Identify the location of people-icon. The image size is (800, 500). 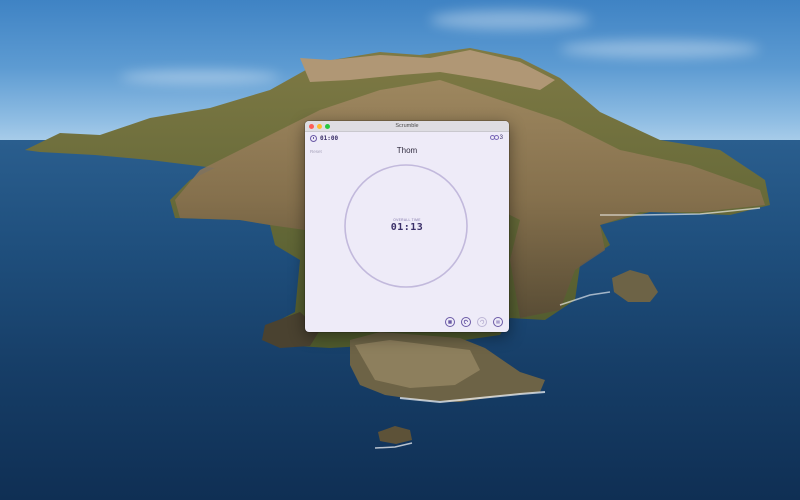
(494, 138).